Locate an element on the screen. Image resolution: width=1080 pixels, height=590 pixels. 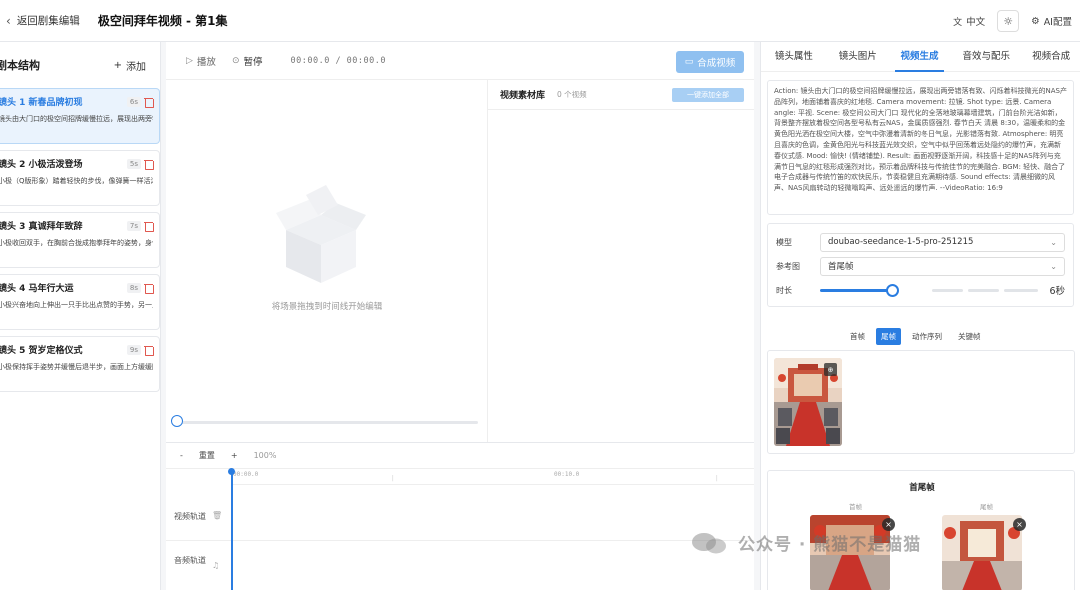
back-button: ‹ 返回剧集编辑 is located at coordinates (43, 20).